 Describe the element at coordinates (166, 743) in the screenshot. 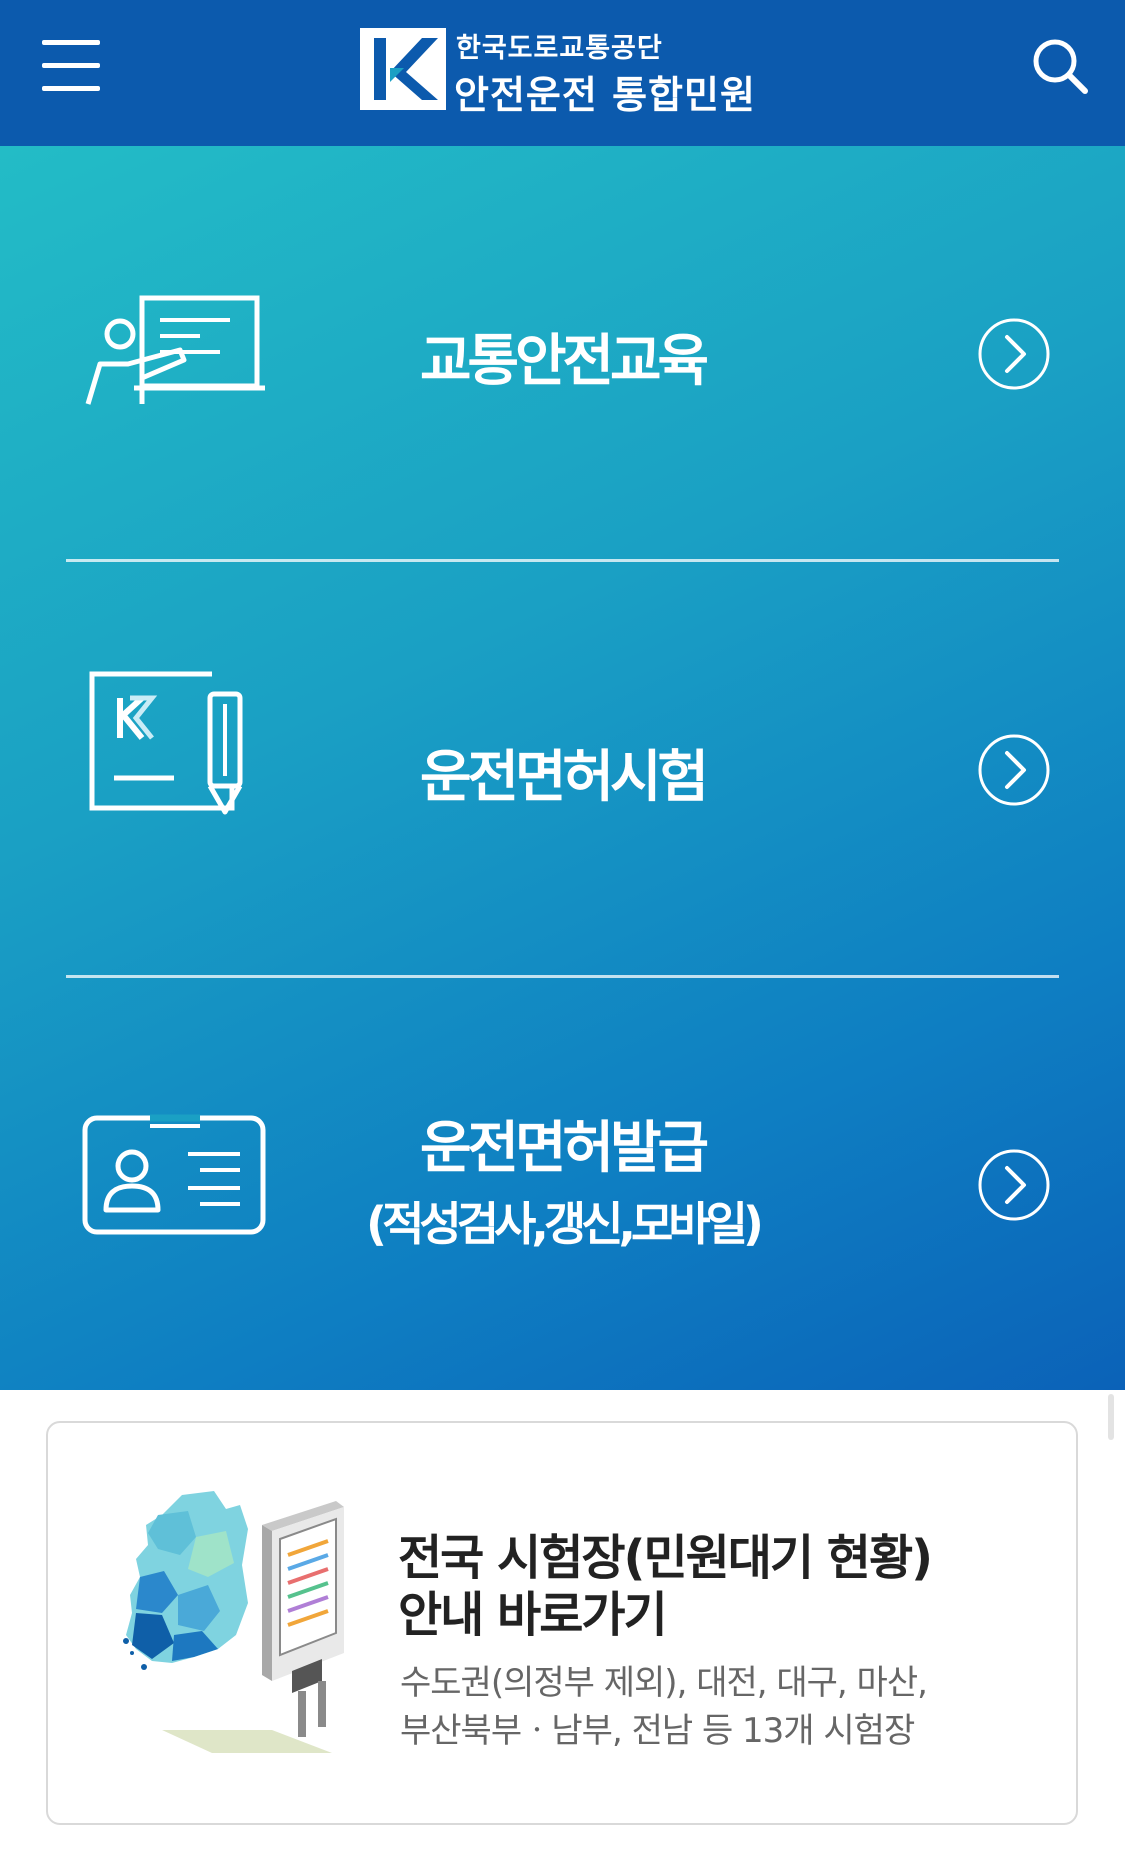

I see `exam-paper-pencil-icon` at that location.